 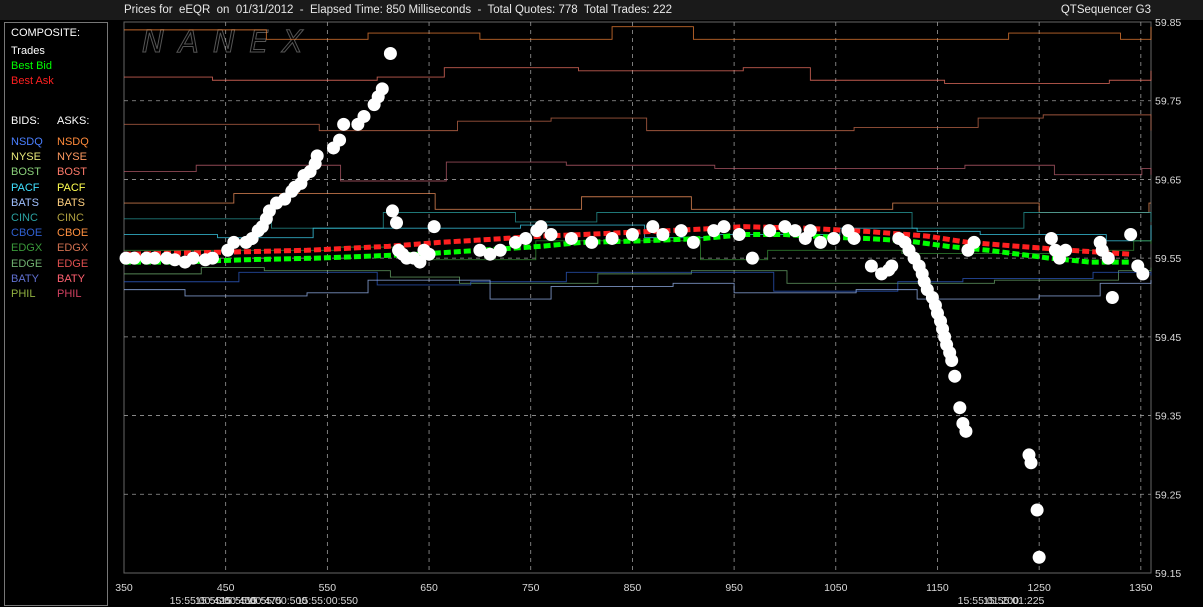 I want to click on x-tick-label: 1350, so click(x=1141, y=588).